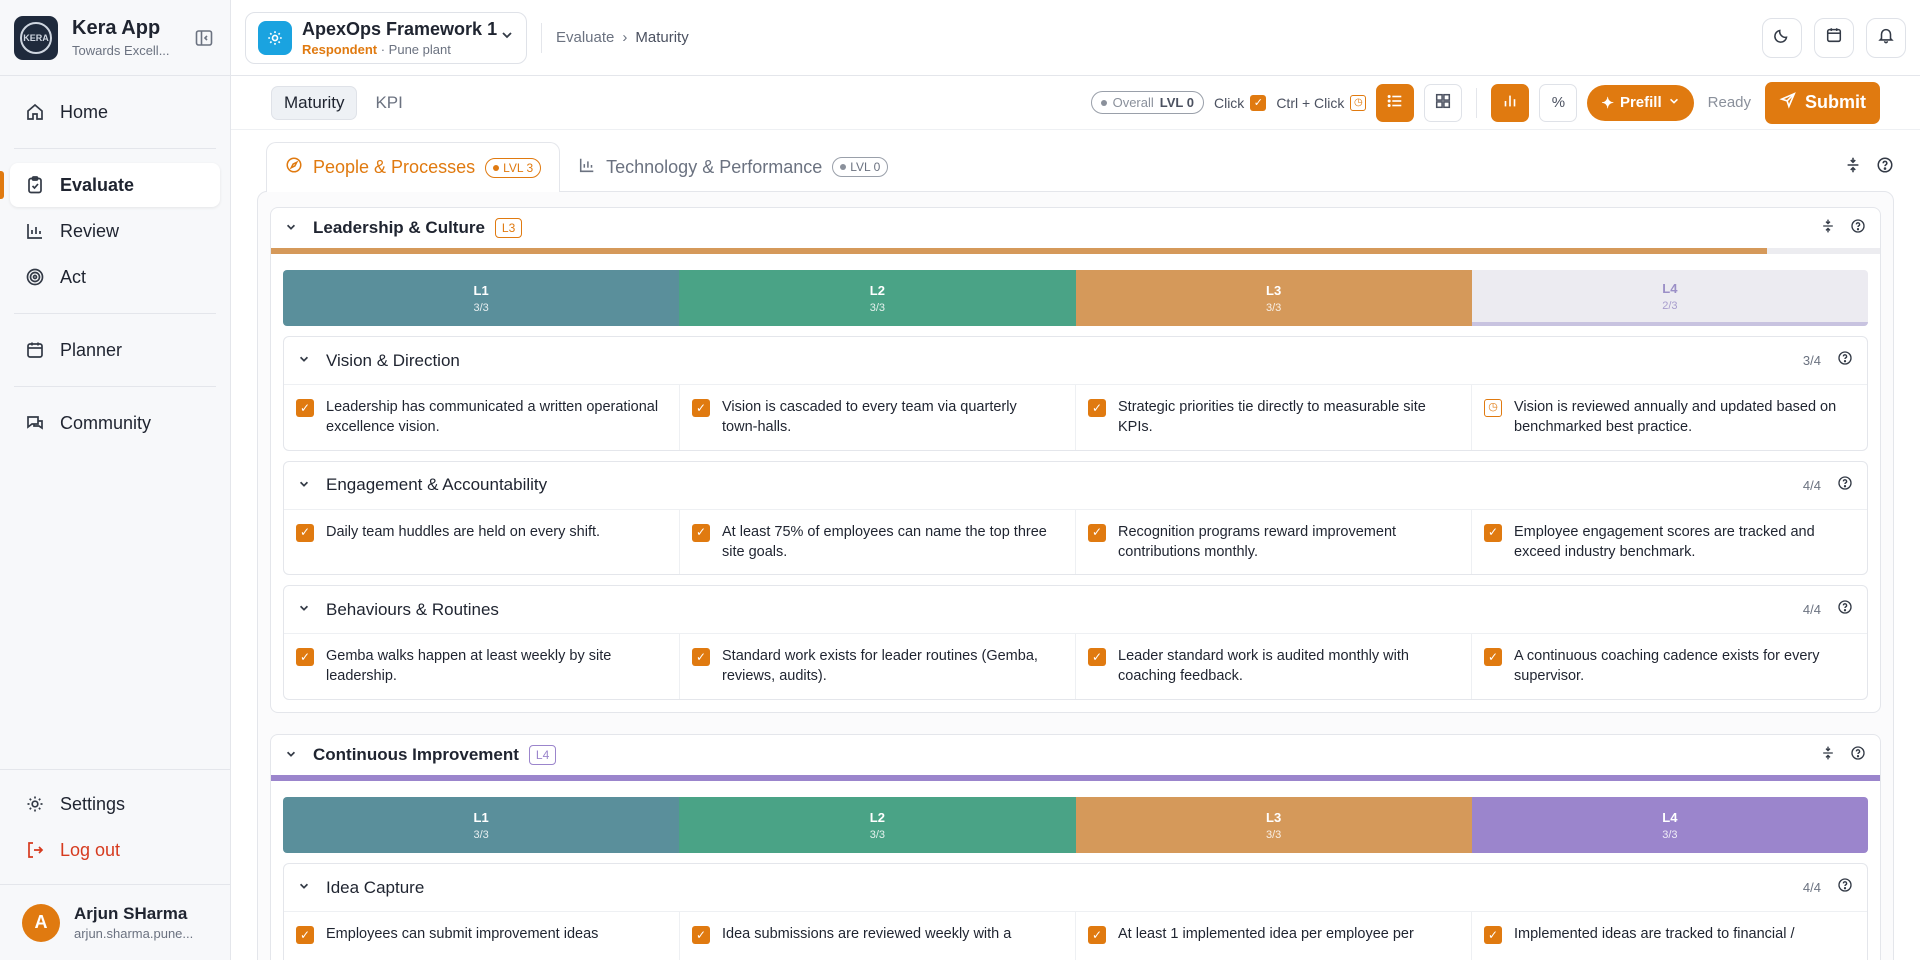 The image size is (1920, 960). Describe the element at coordinates (400, 28) in the screenshot. I see `framework-name: ApexOps Framework 1` at that location.